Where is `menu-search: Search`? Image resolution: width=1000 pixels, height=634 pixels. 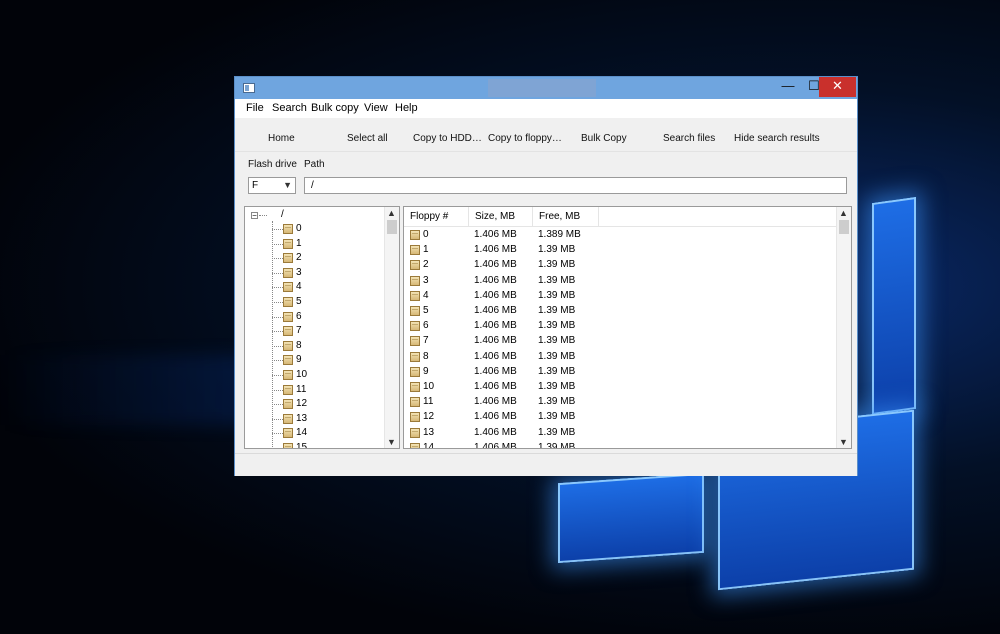 menu-search: Search is located at coordinates (289, 108).